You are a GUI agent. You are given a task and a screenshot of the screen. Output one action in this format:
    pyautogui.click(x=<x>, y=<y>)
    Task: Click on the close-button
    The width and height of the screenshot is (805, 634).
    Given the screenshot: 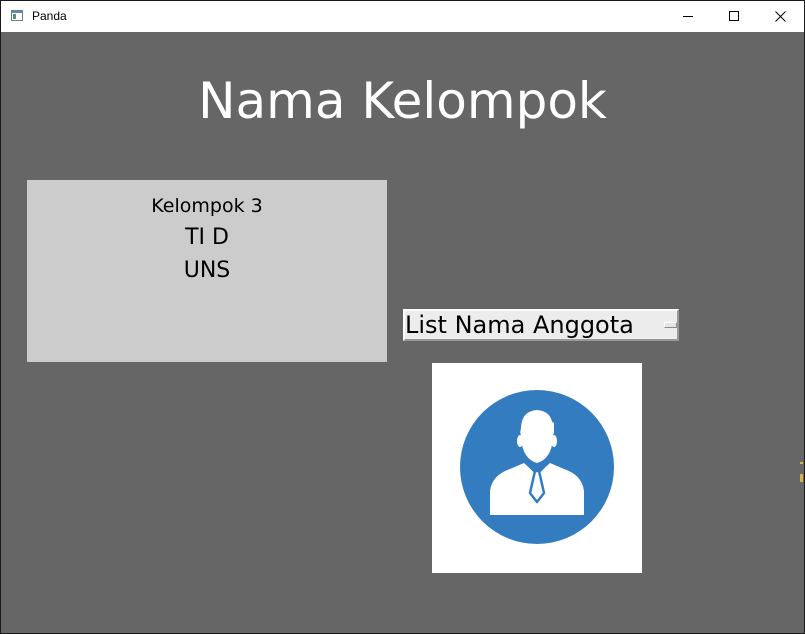 What is the action you would take?
    pyautogui.click(x=780, y=16)
    